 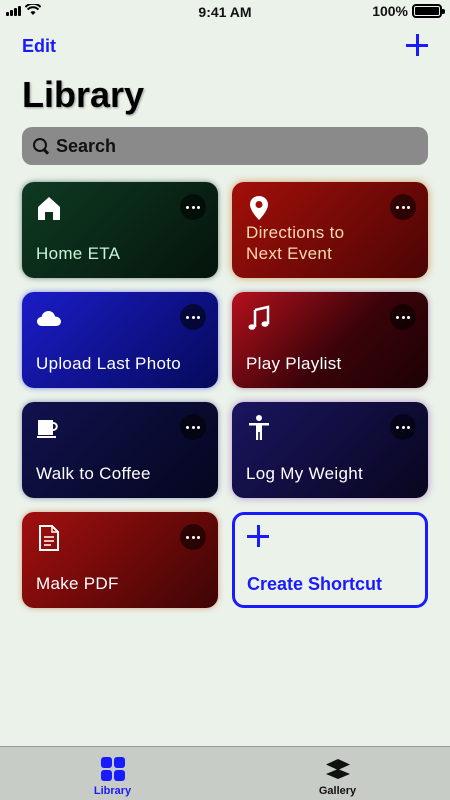 I want to click on document-icon, so click(x=49, y=538).